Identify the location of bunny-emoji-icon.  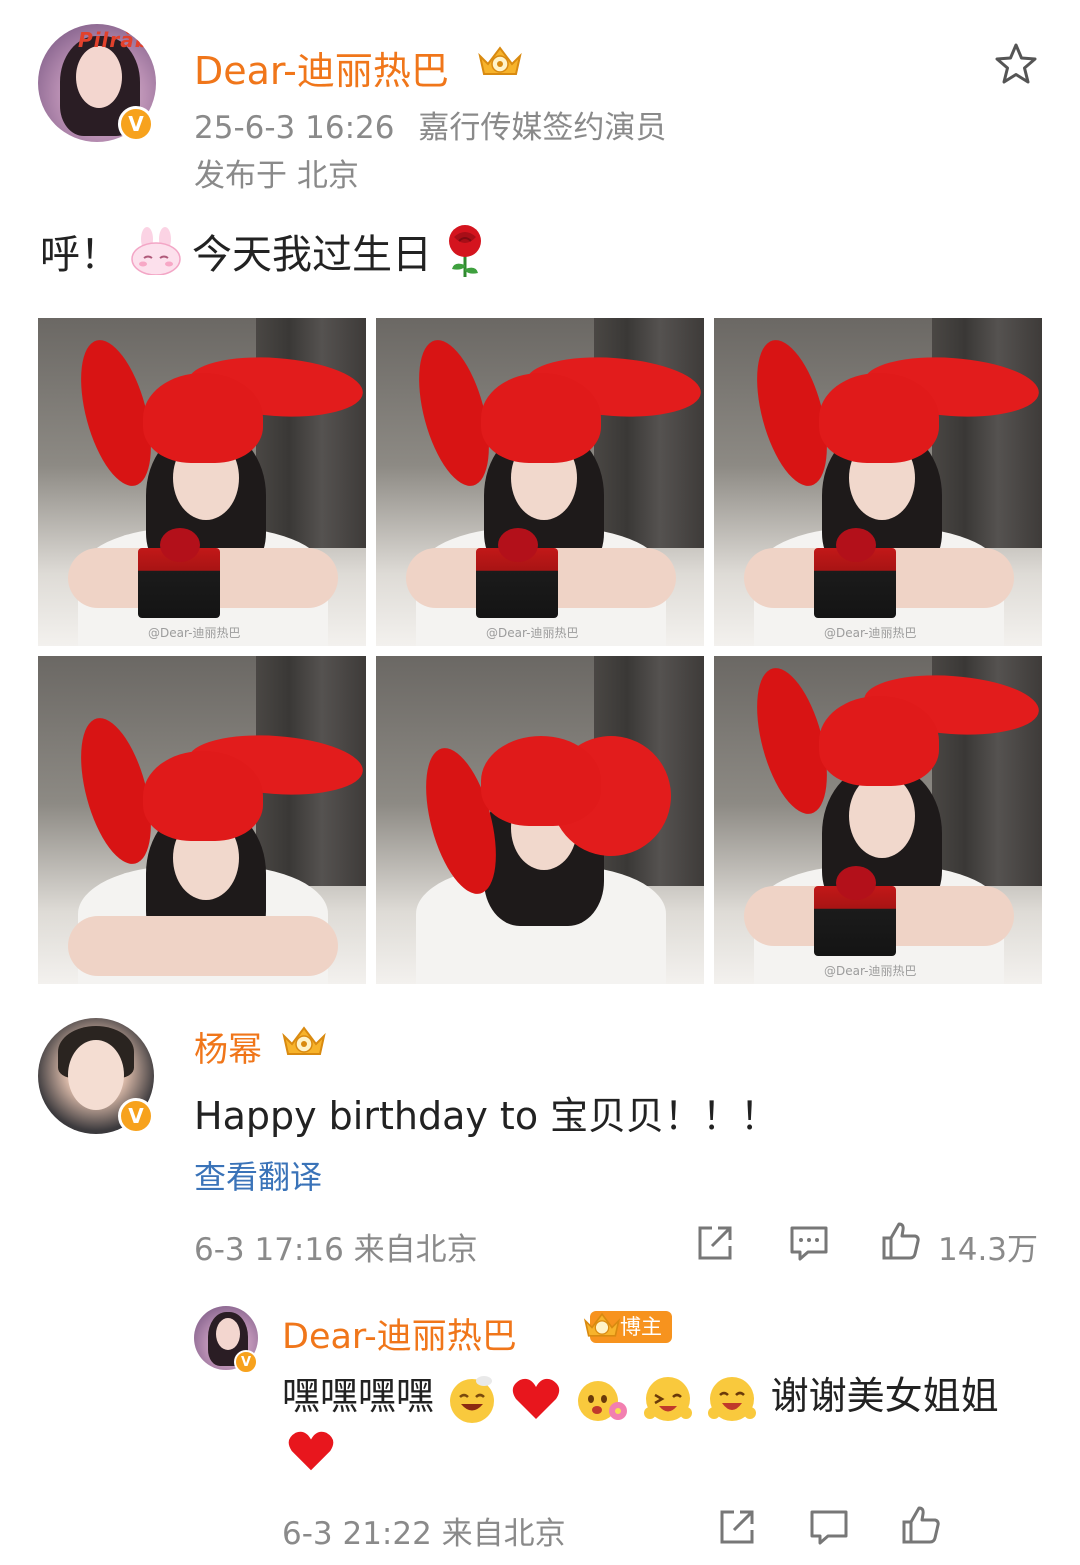
(156, 251).